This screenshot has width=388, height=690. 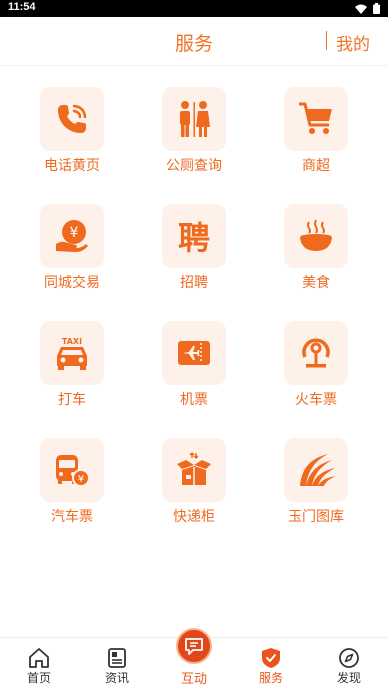 I want to click on taxi-icon: TAXI, so click(x=72, y=353).